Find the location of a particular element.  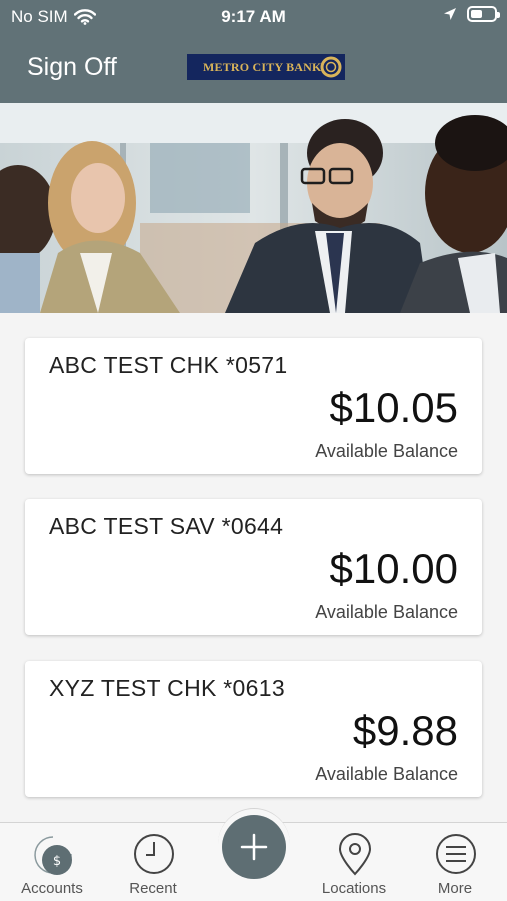

tab-label: Recent is located at coordinates (153, 888).